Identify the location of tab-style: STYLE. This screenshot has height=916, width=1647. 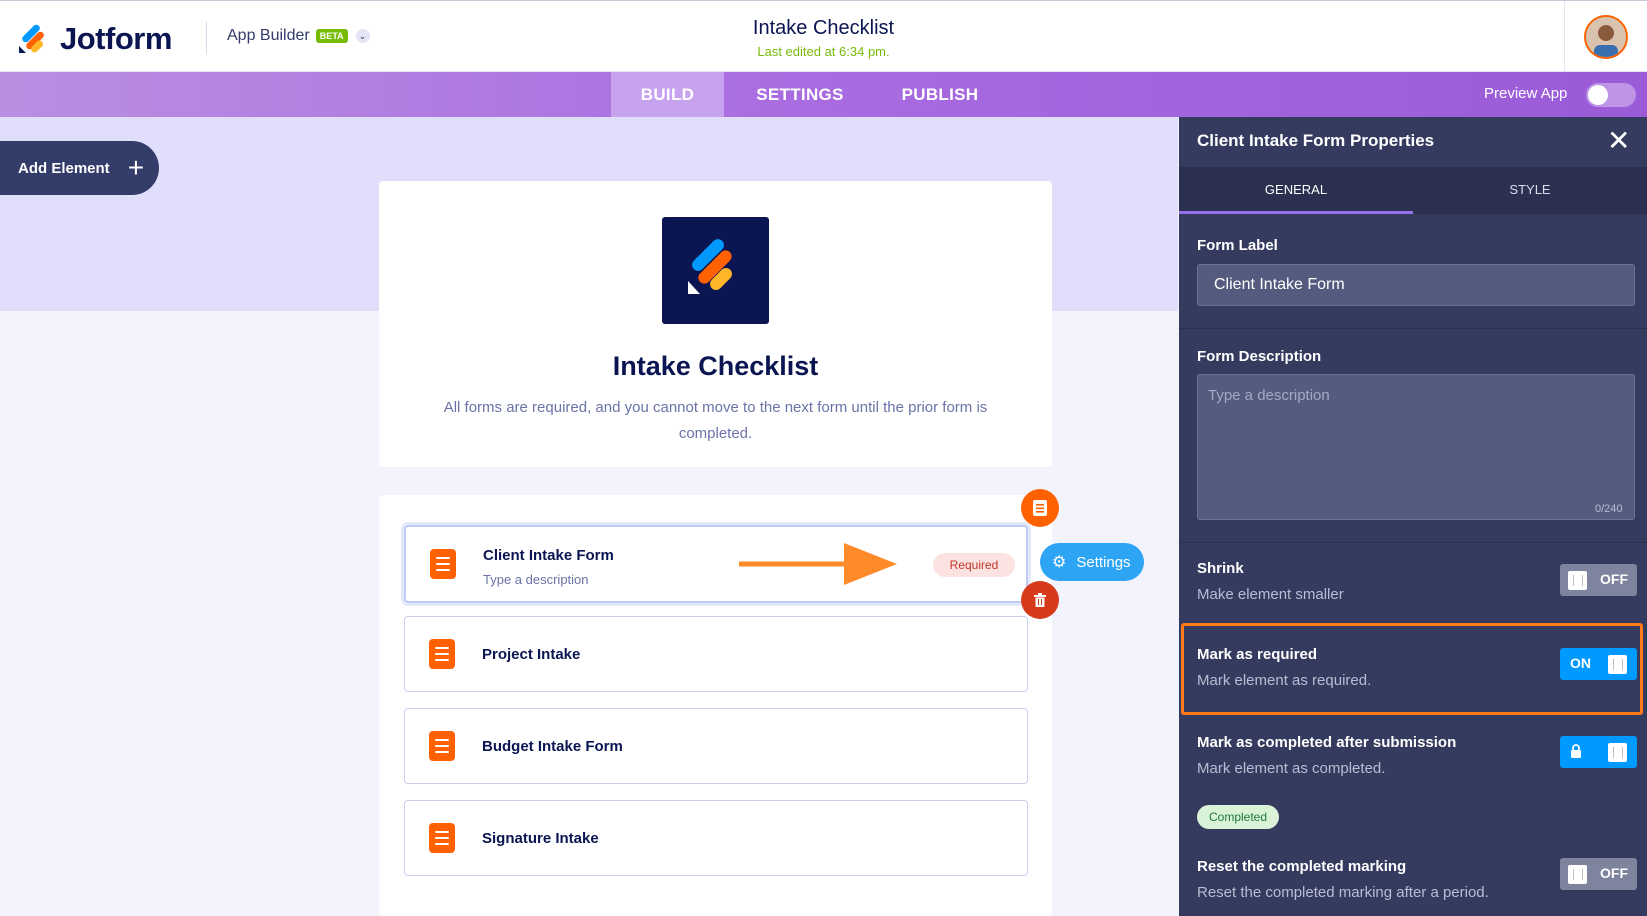
(1530, 191).